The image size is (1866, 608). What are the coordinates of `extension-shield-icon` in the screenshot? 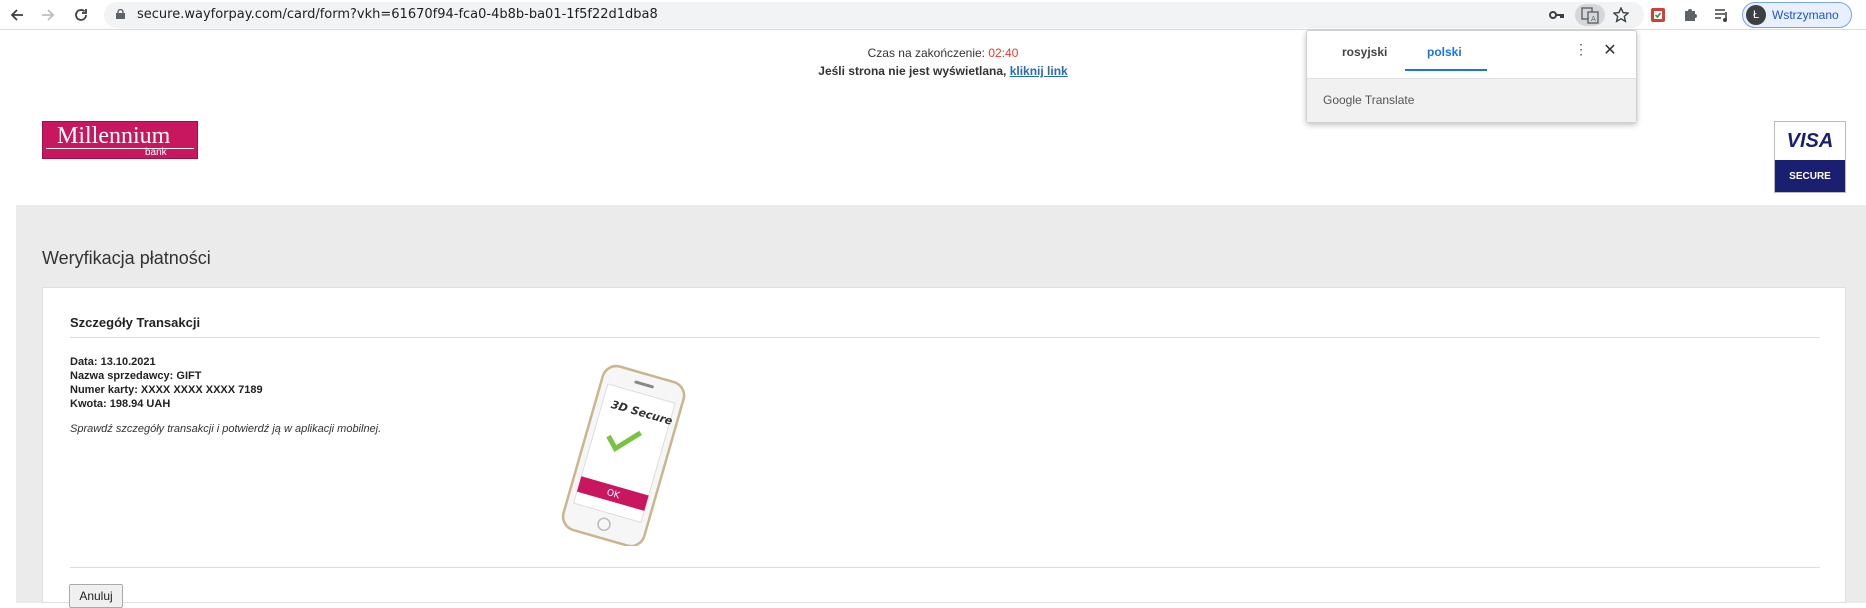 It's located at (1658, 15).